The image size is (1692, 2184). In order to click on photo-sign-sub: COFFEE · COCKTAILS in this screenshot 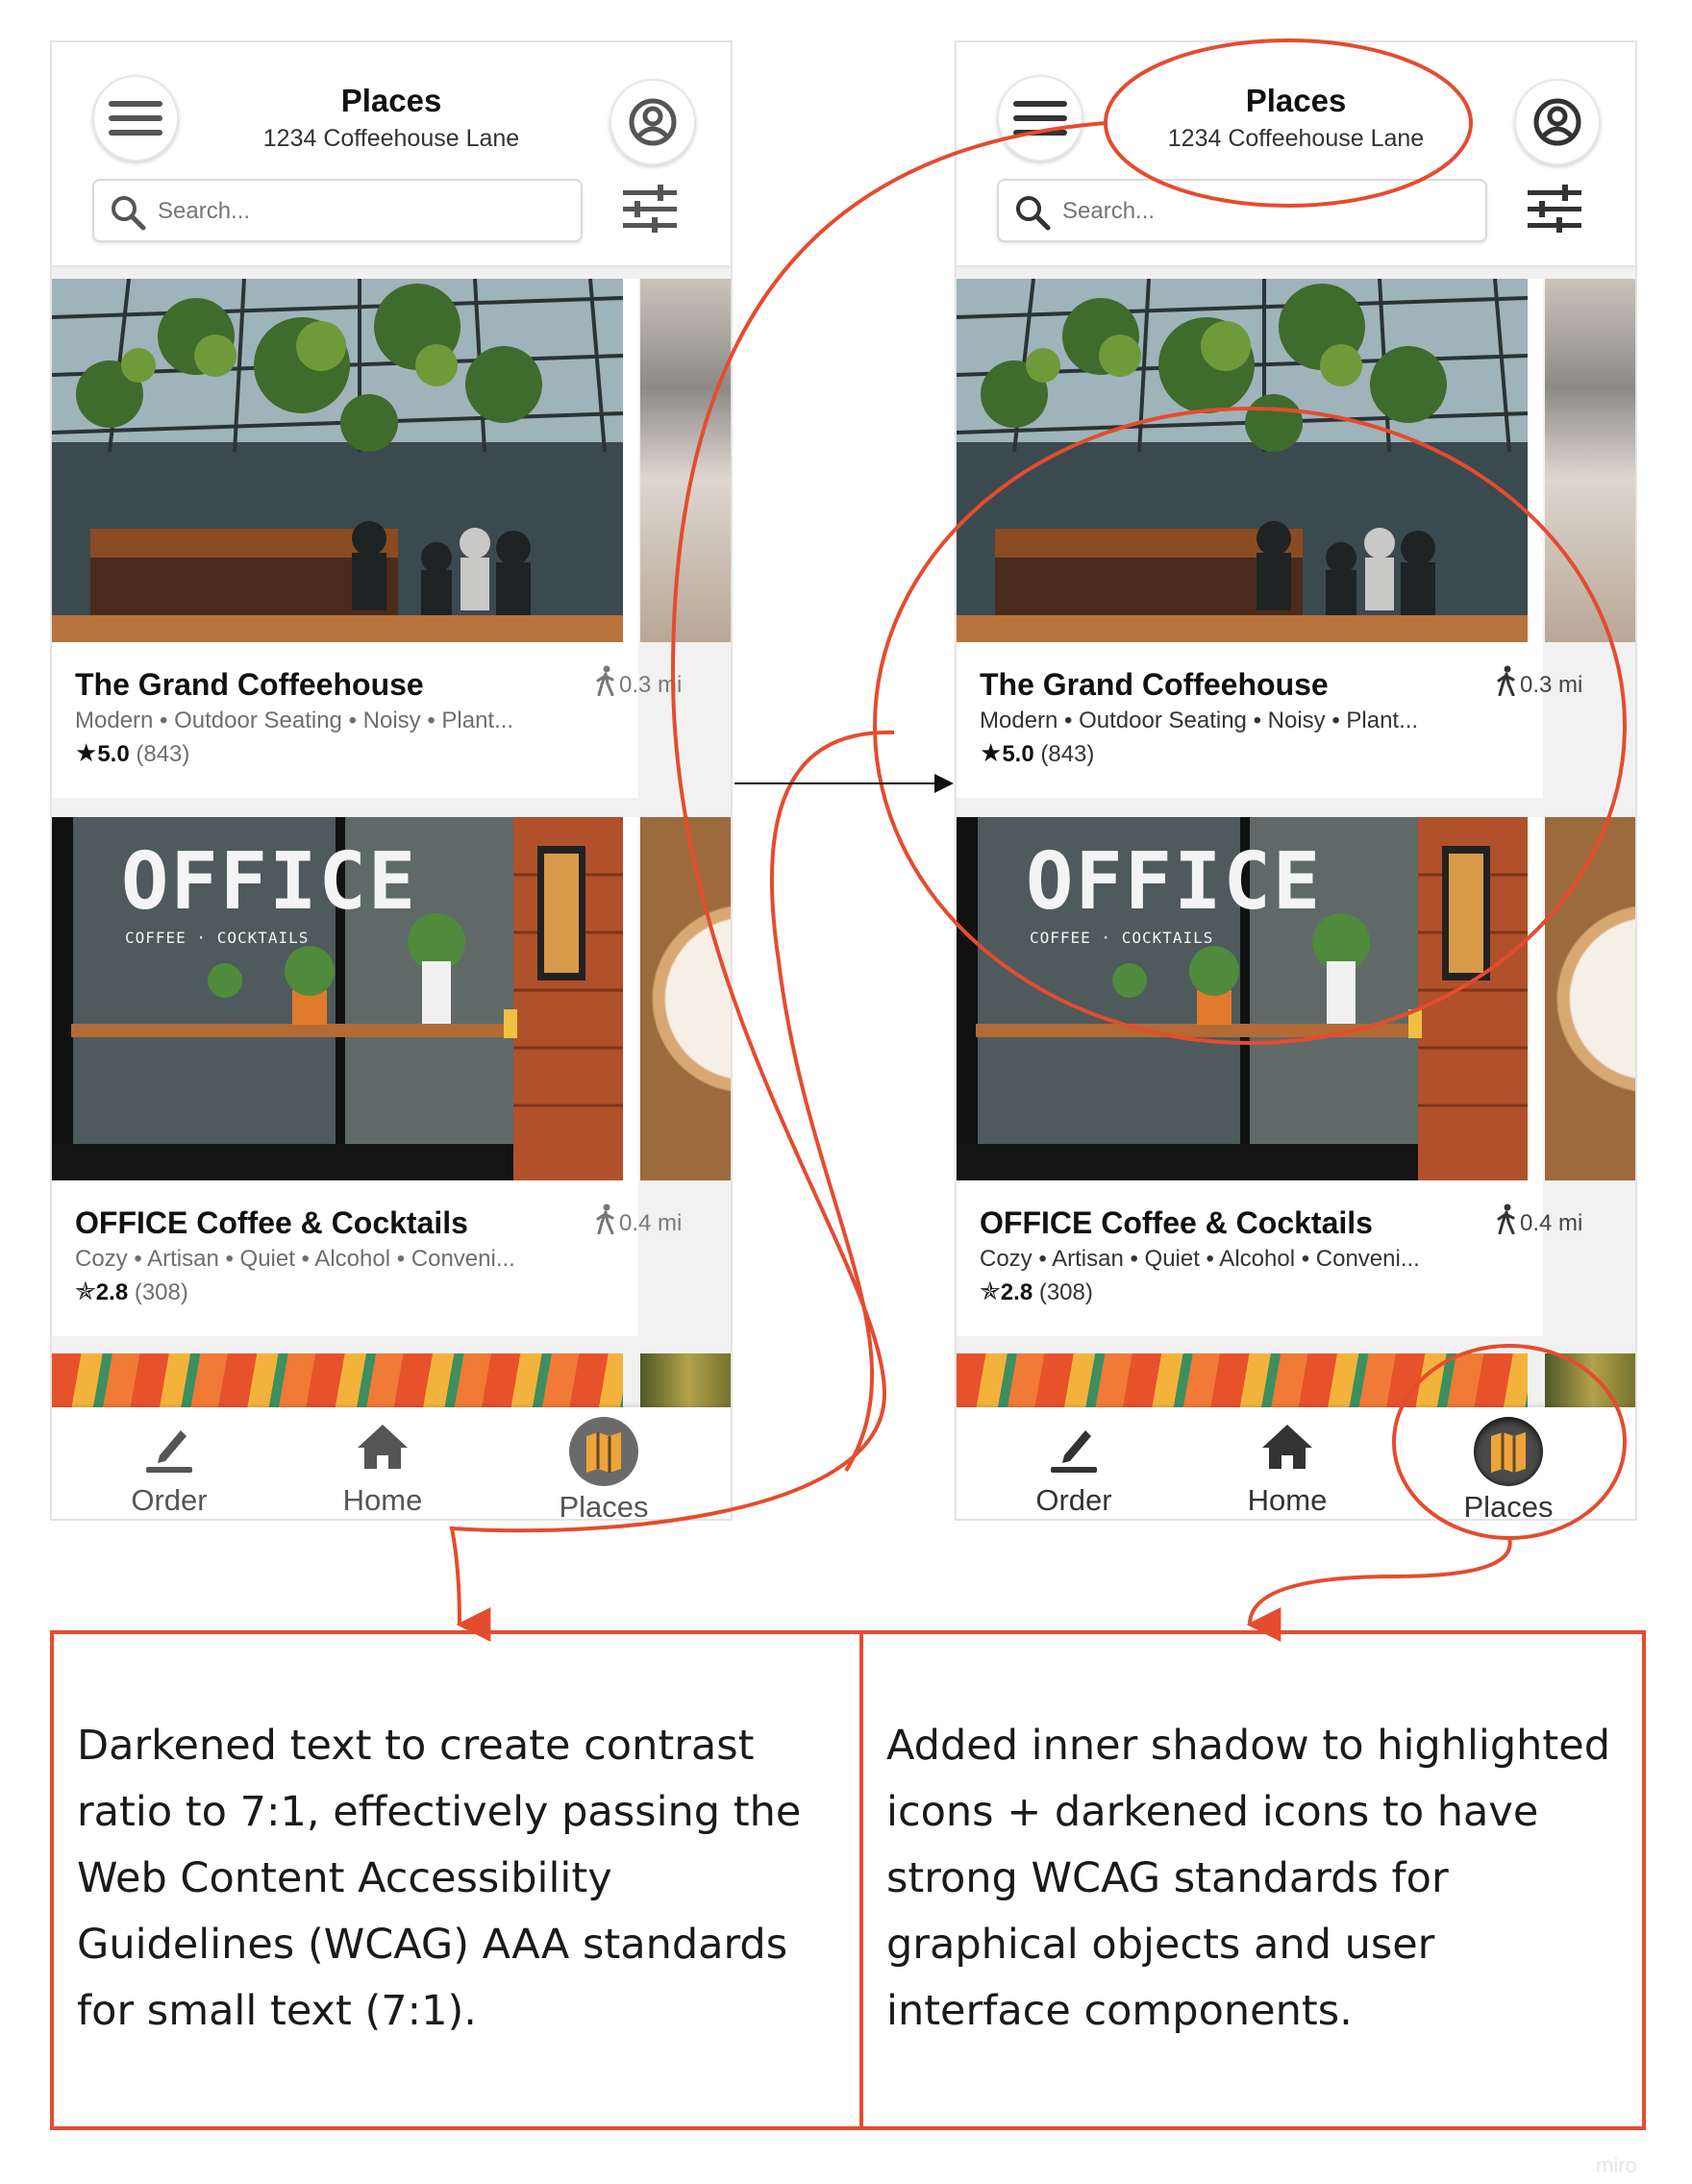, I will do `click(1122, 938)`.